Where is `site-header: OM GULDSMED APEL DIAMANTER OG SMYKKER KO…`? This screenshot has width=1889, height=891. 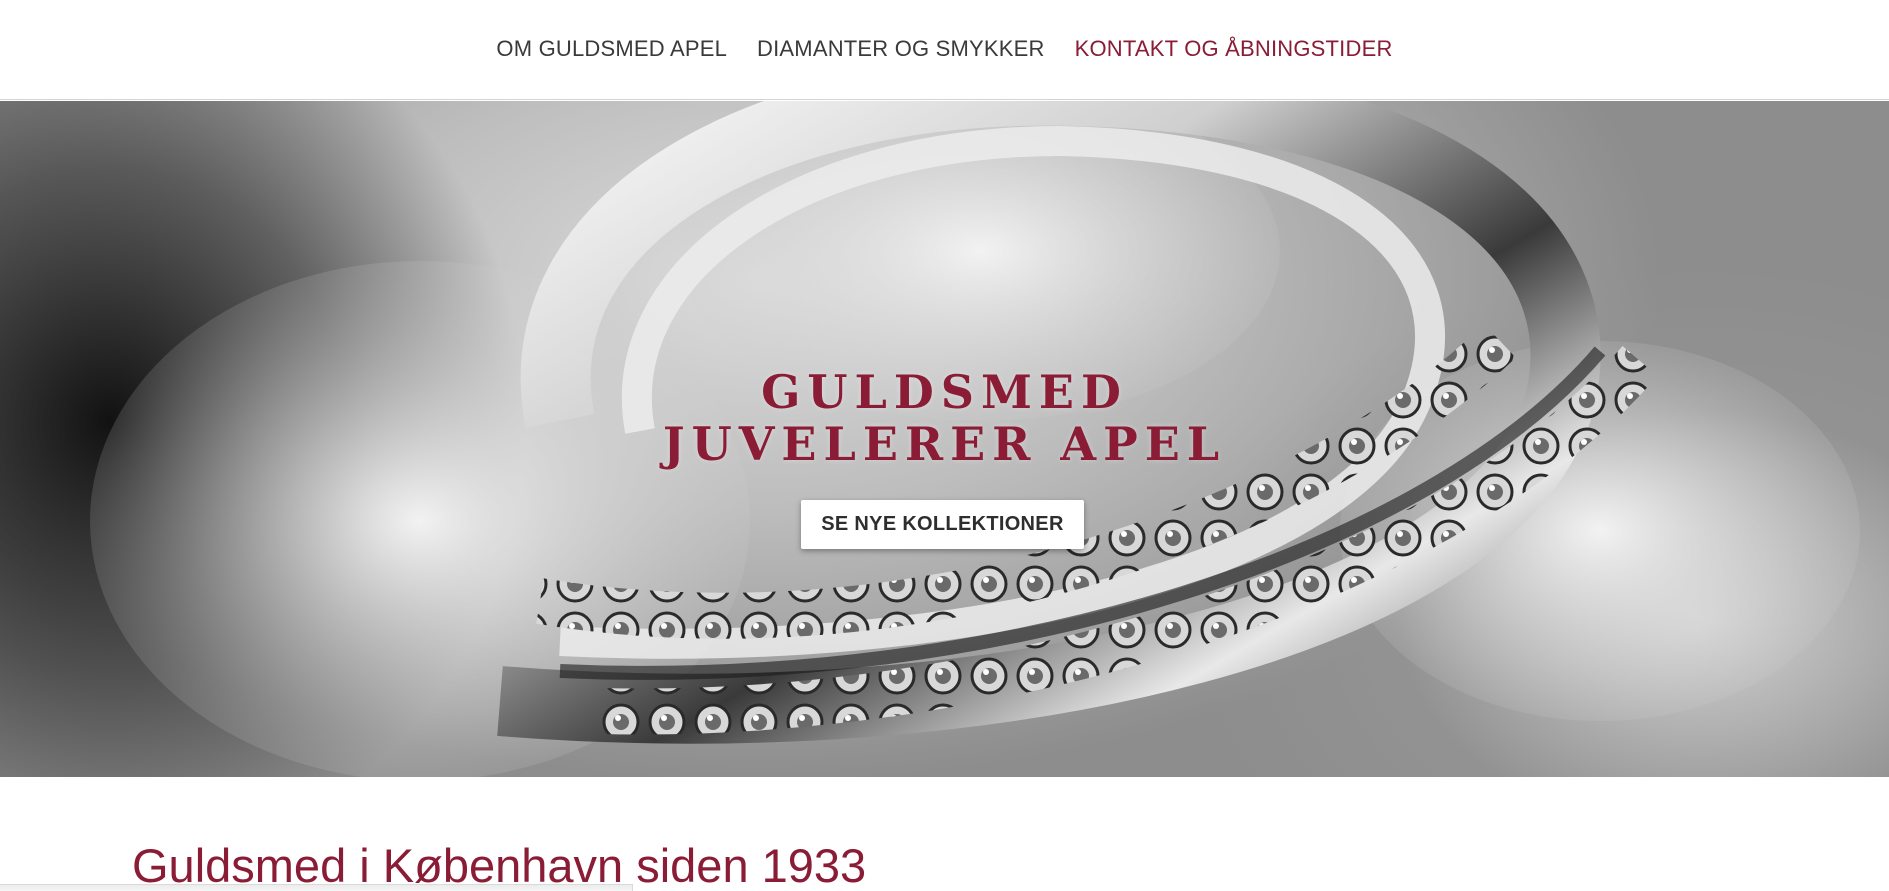 site-header: OM GULDSMED APEL DIAMANTER OG SMYKKER KO… is located at coordinates (944, 50).